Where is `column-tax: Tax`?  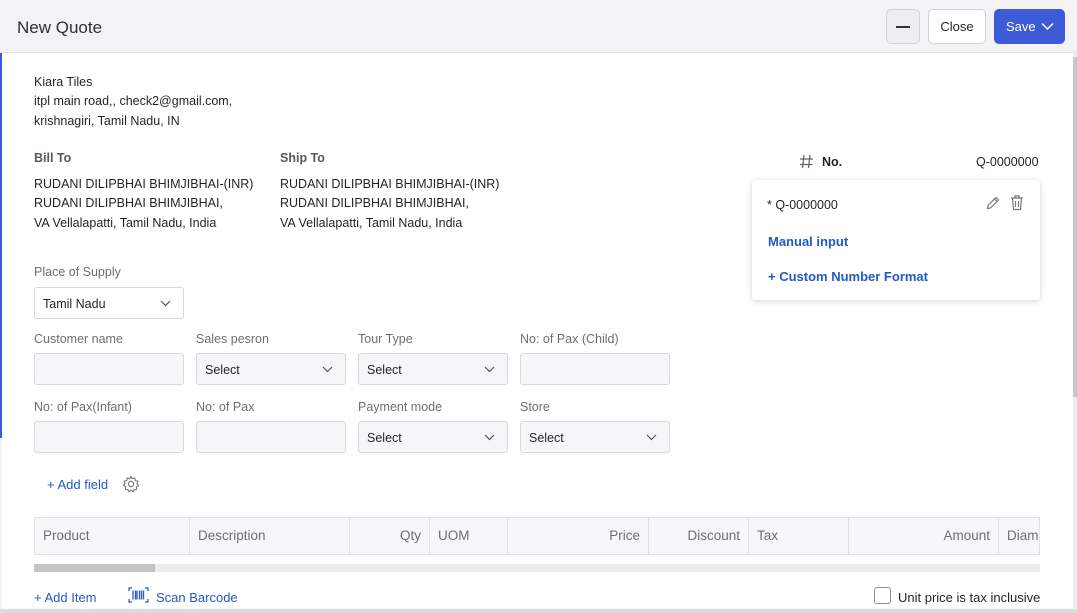 column-tax: Tax is located at coordinates (799, 536).